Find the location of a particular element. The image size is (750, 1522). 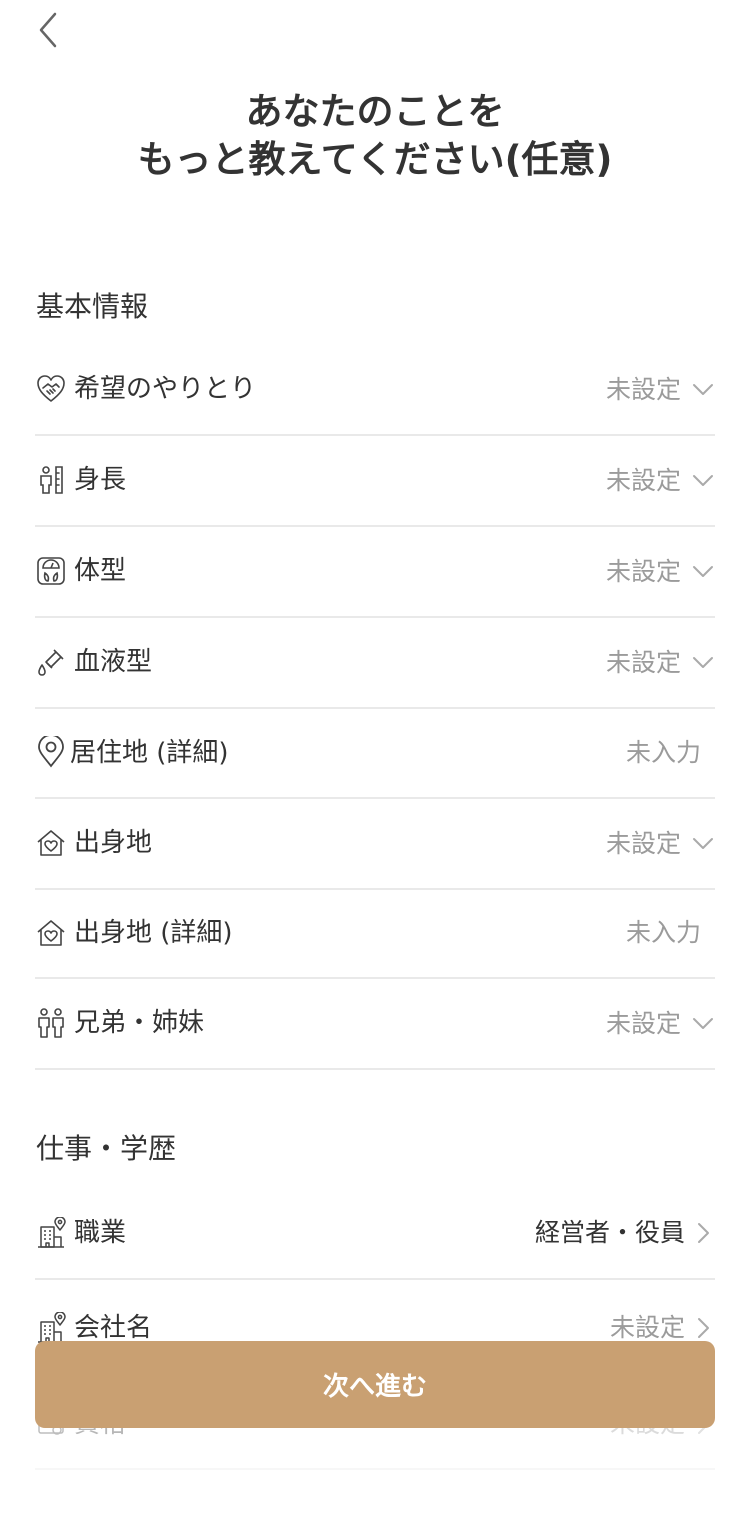

row-blood-type: 血液型 未設定 is located at coordinates (375, 663).